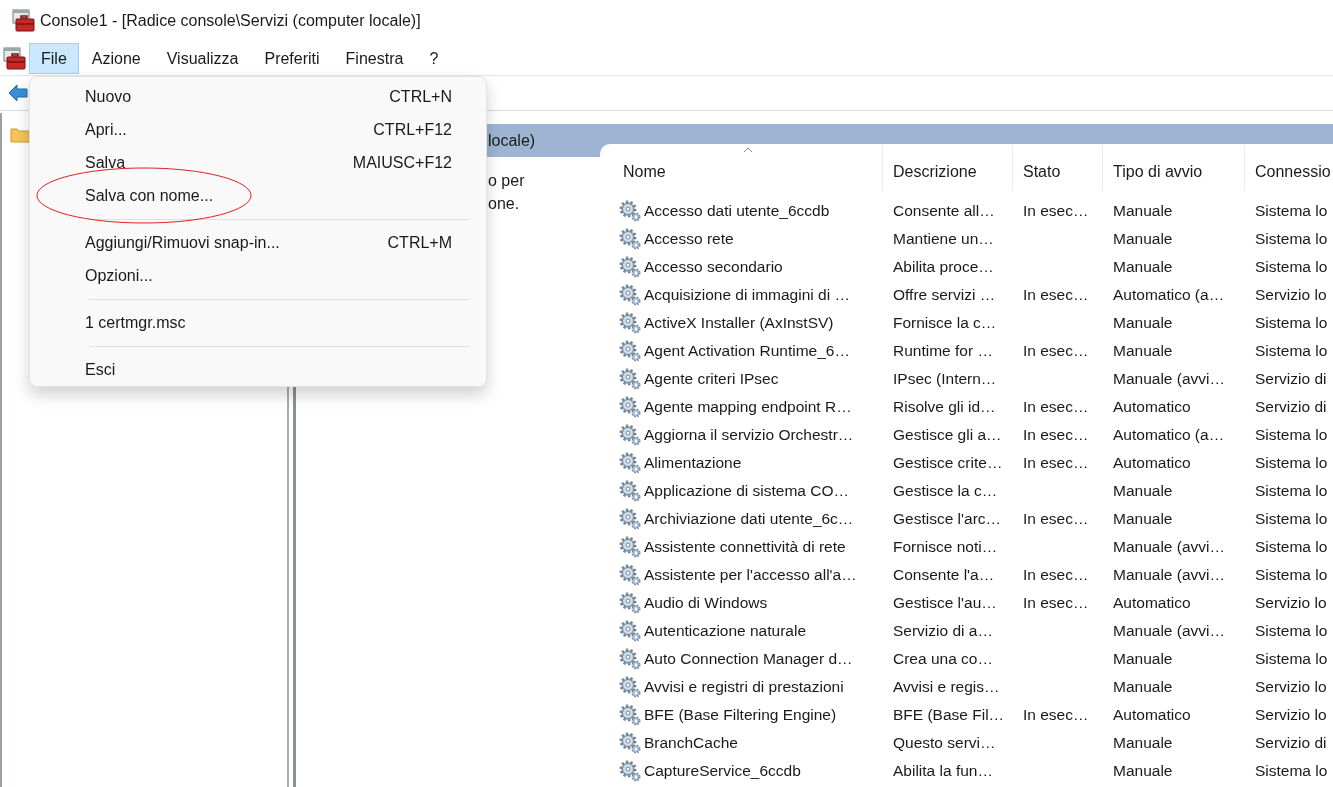  What do you see at coordinates (693, 463) in the screenshot?
I see `service-name: Alimentazione` at bounding box center [693, 463].